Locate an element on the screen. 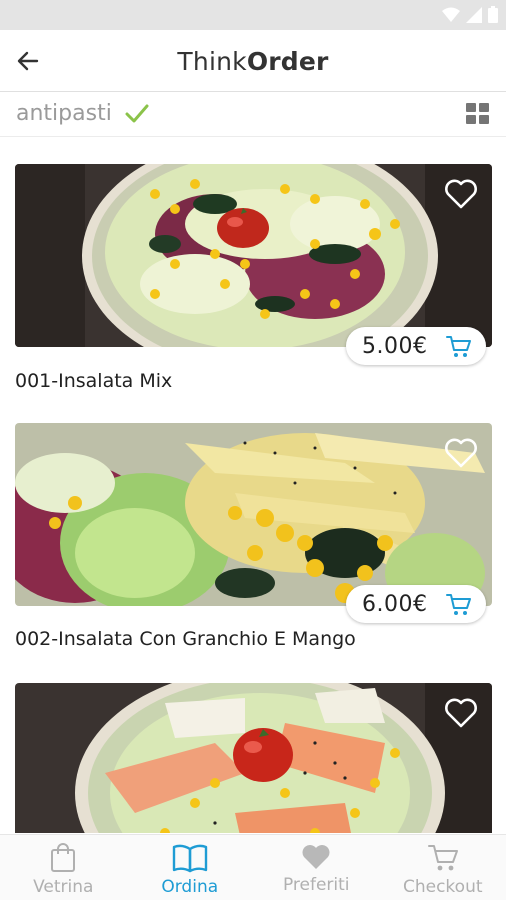 The width and height of the screenshot is (506, 900). checkmark-icon is located at coordinates (137, 113).